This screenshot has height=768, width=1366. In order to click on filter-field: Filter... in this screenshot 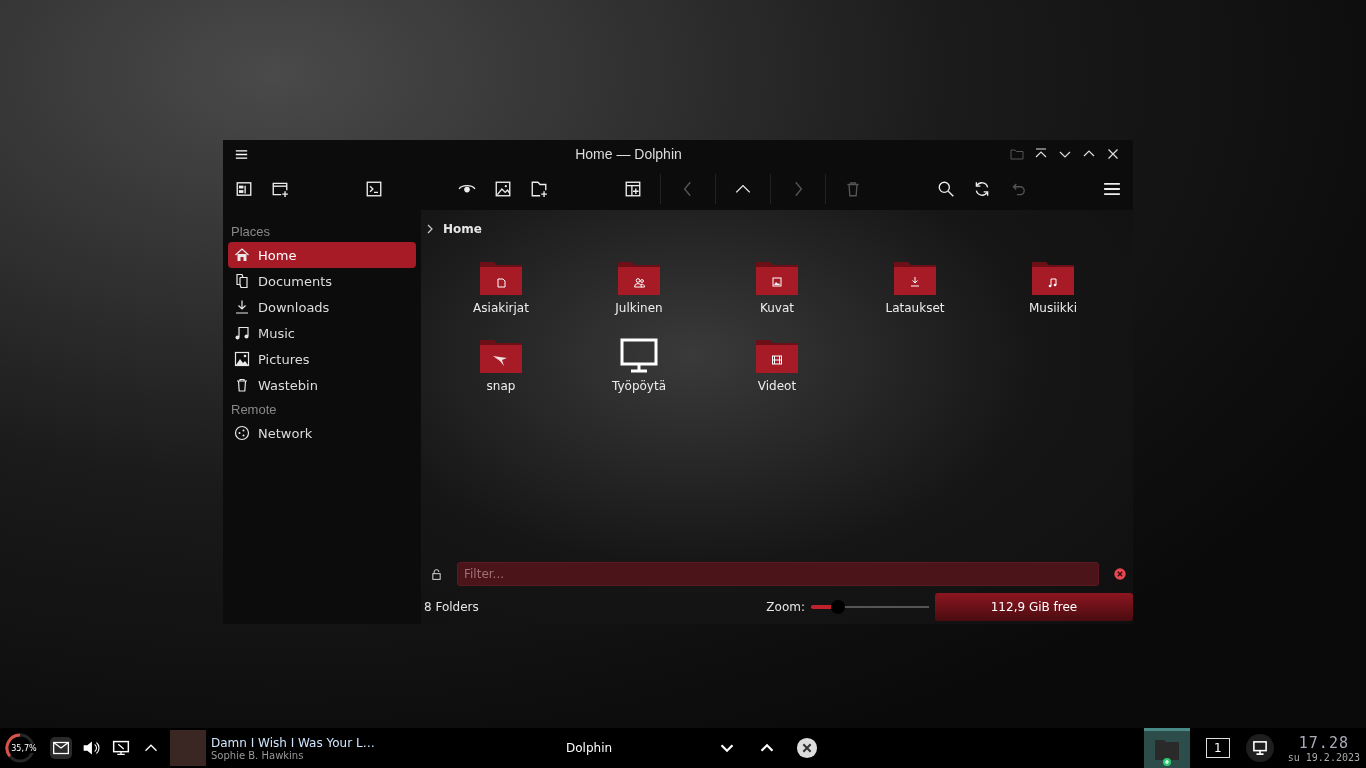, I will do `click(778, 574)`.